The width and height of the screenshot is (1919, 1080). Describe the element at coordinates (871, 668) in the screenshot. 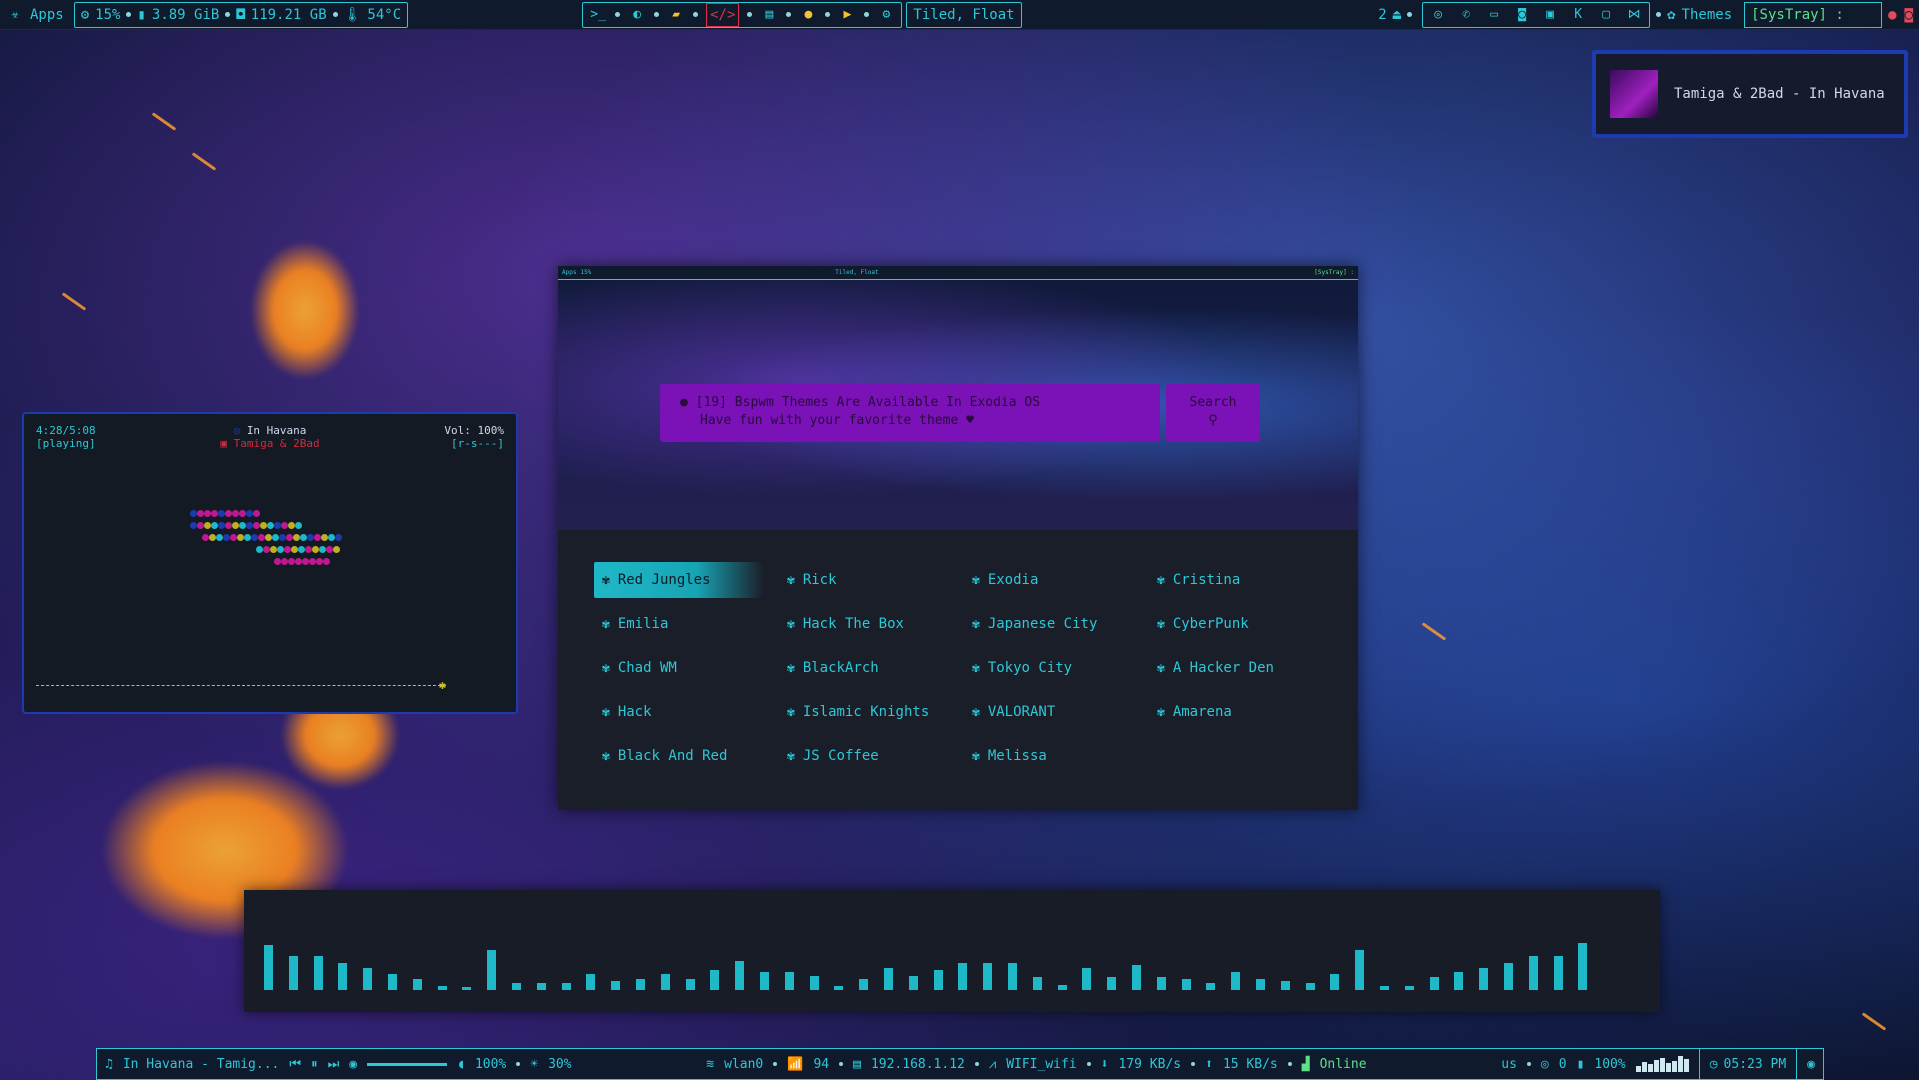

I see `theme-item: ✾ BlackArch` at that location.